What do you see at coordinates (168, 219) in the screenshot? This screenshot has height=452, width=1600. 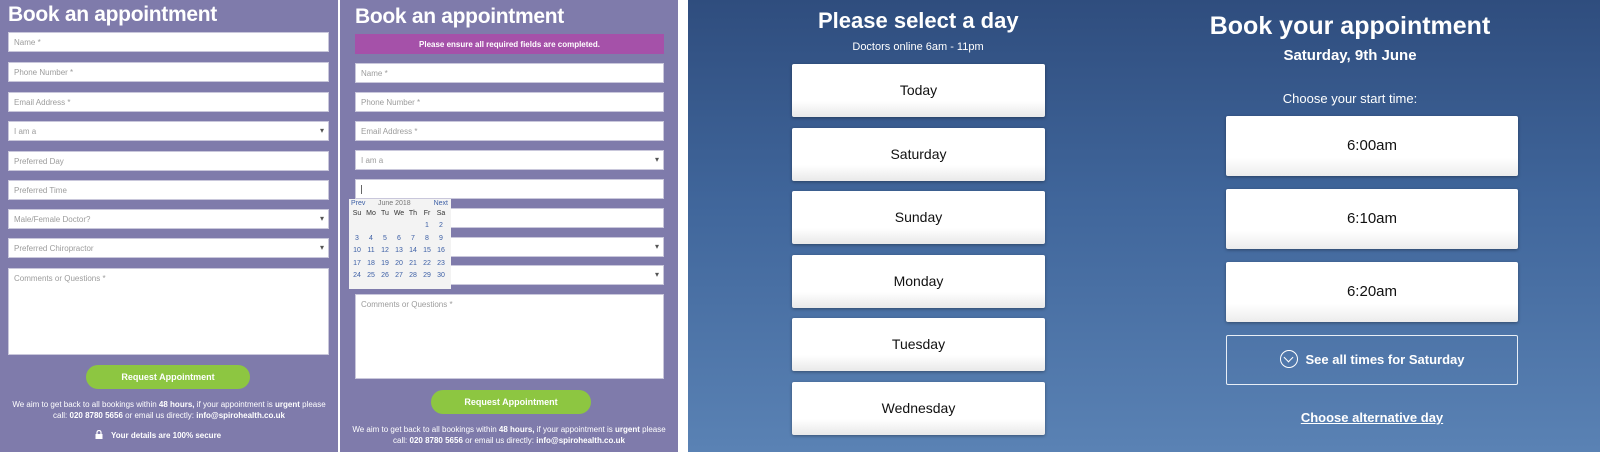 I see `doctor-gender-select: Male/Female Doctor?` at bounding box center [168, 219].